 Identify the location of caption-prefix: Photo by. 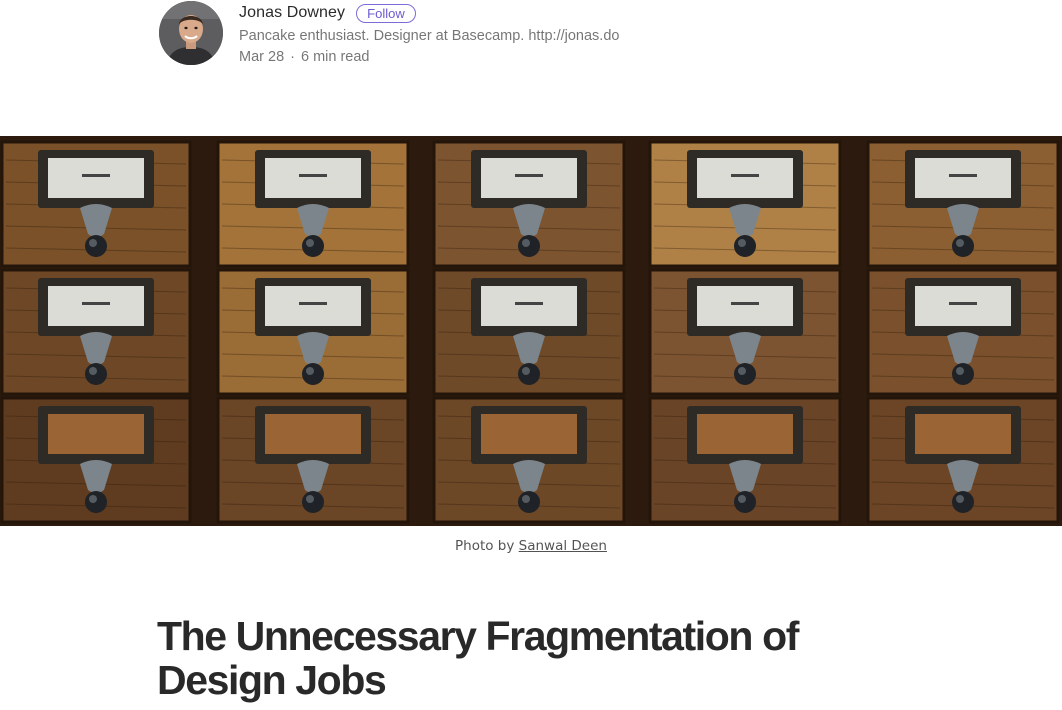
(485, 546).